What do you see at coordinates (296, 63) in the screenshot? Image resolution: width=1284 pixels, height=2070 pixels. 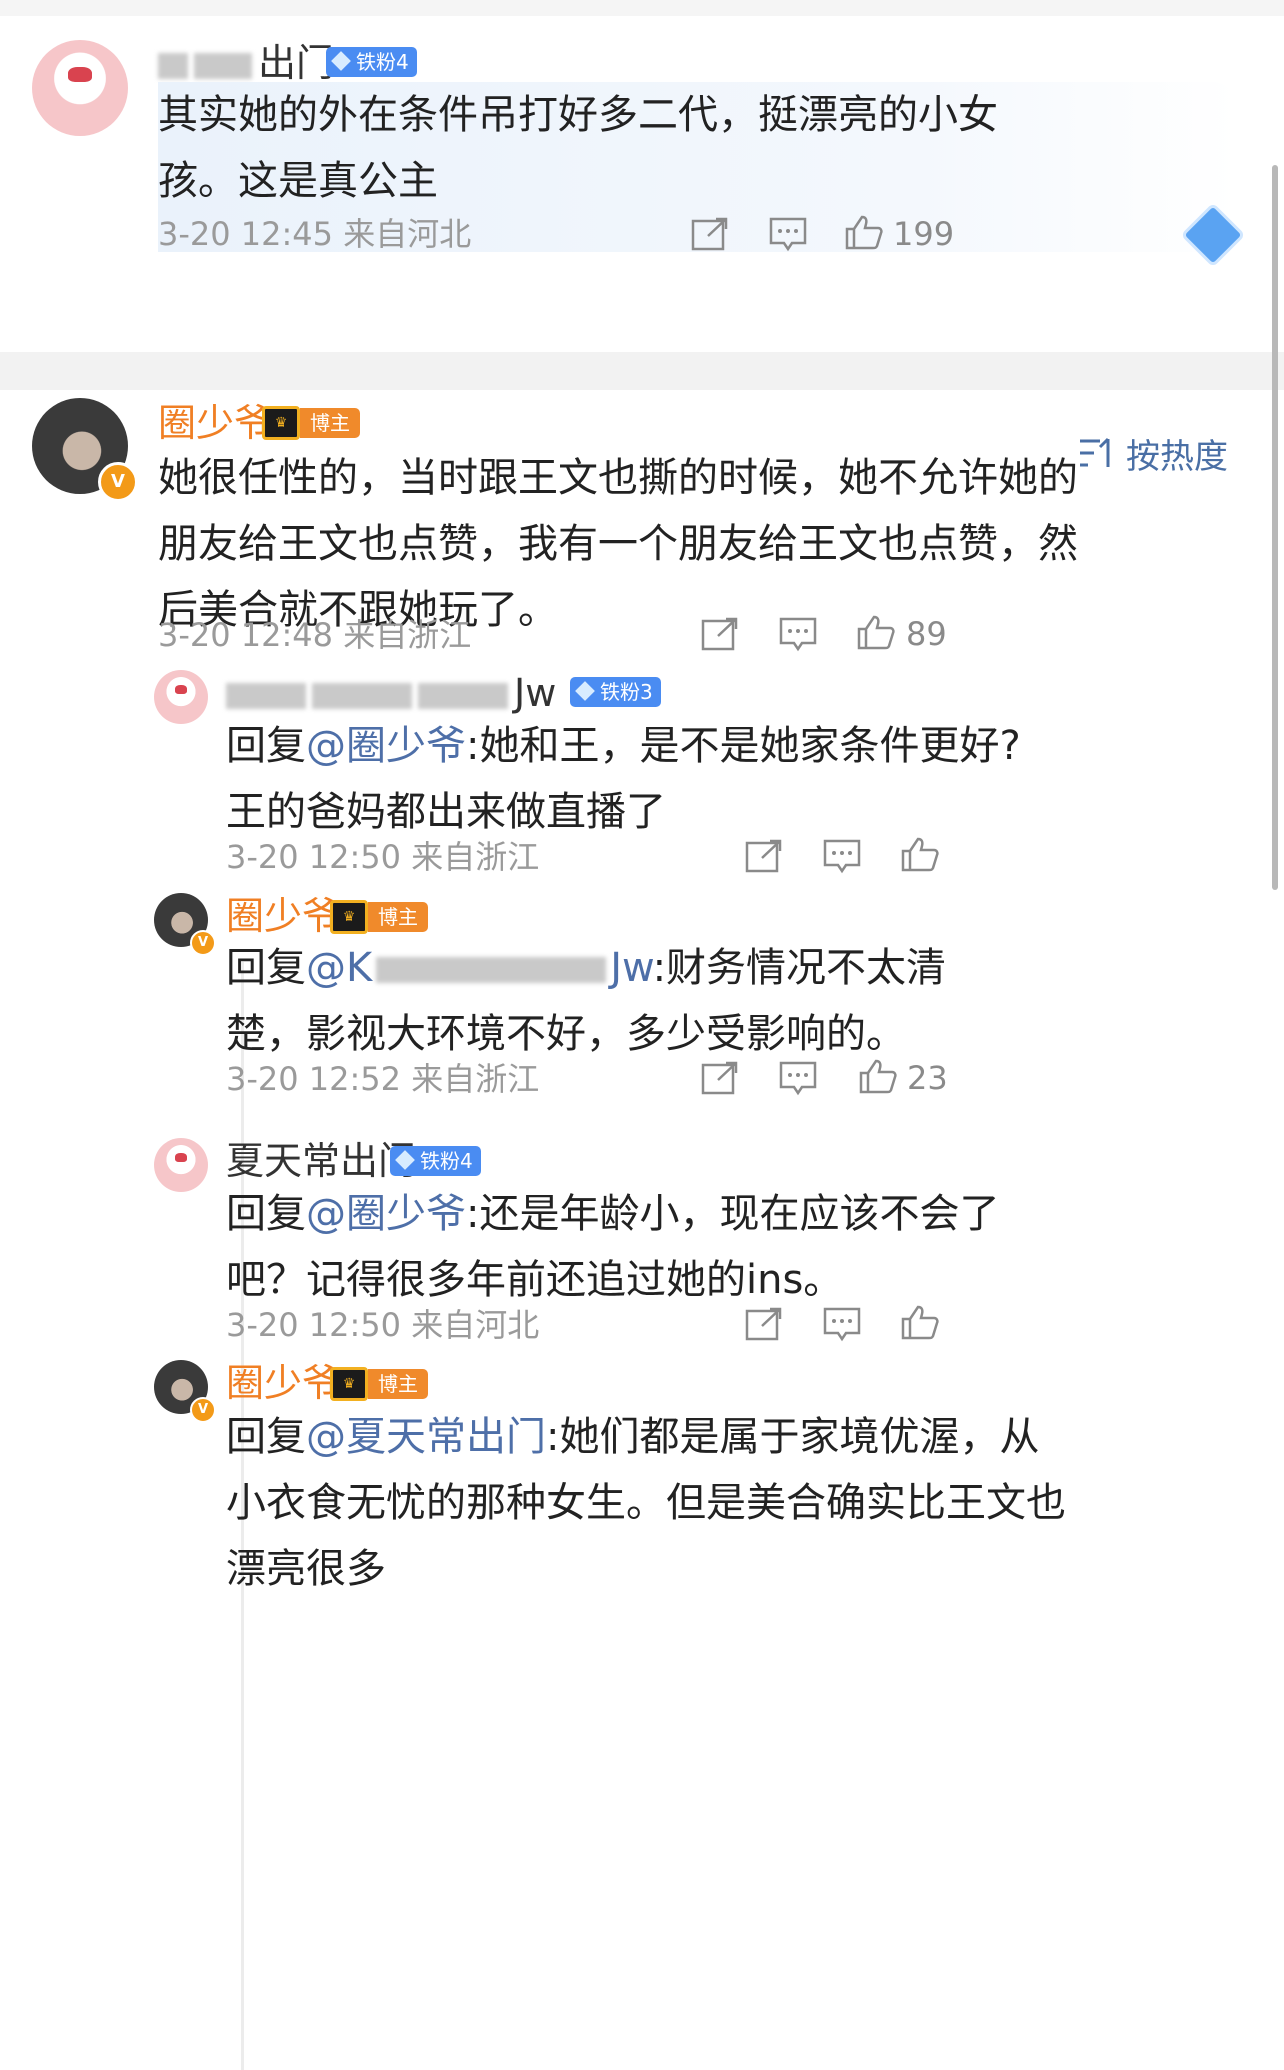 I see `username-visible-text: 出门` at bounding box center [296, 63].